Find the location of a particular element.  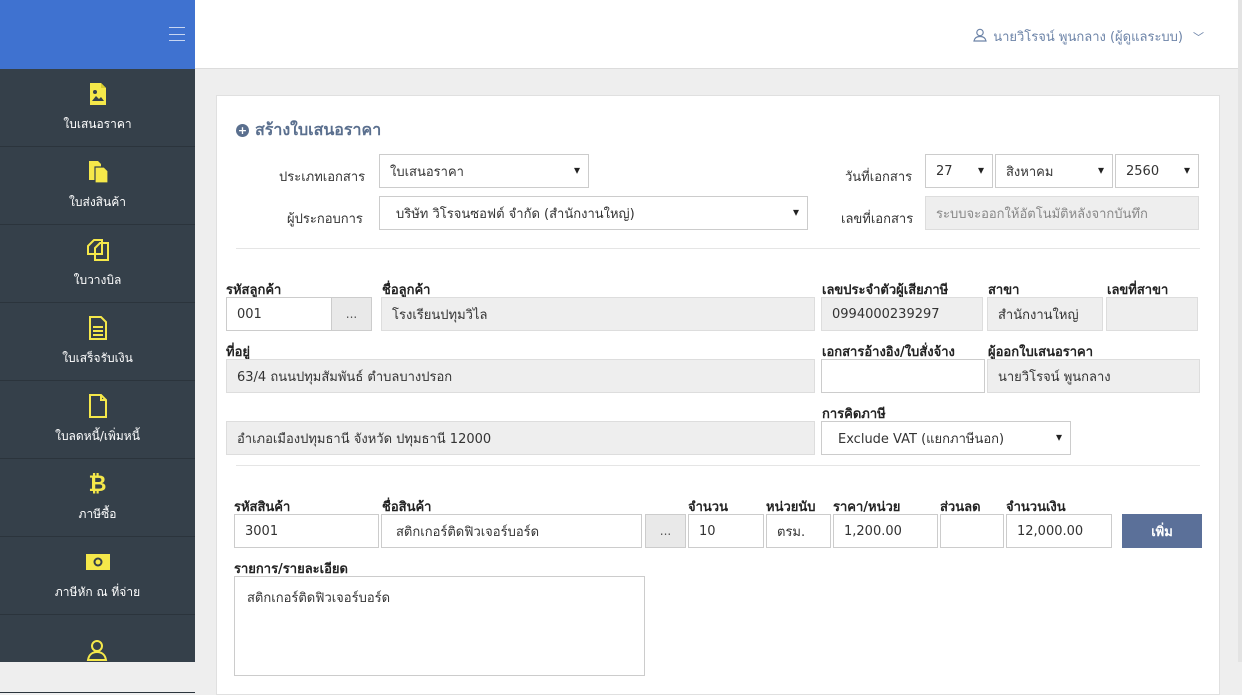

operator-value: บริษัท วิโรจนซอฟต์ จำกัด (สำนักงานใหญ่) is located at coordinates (515, 214).